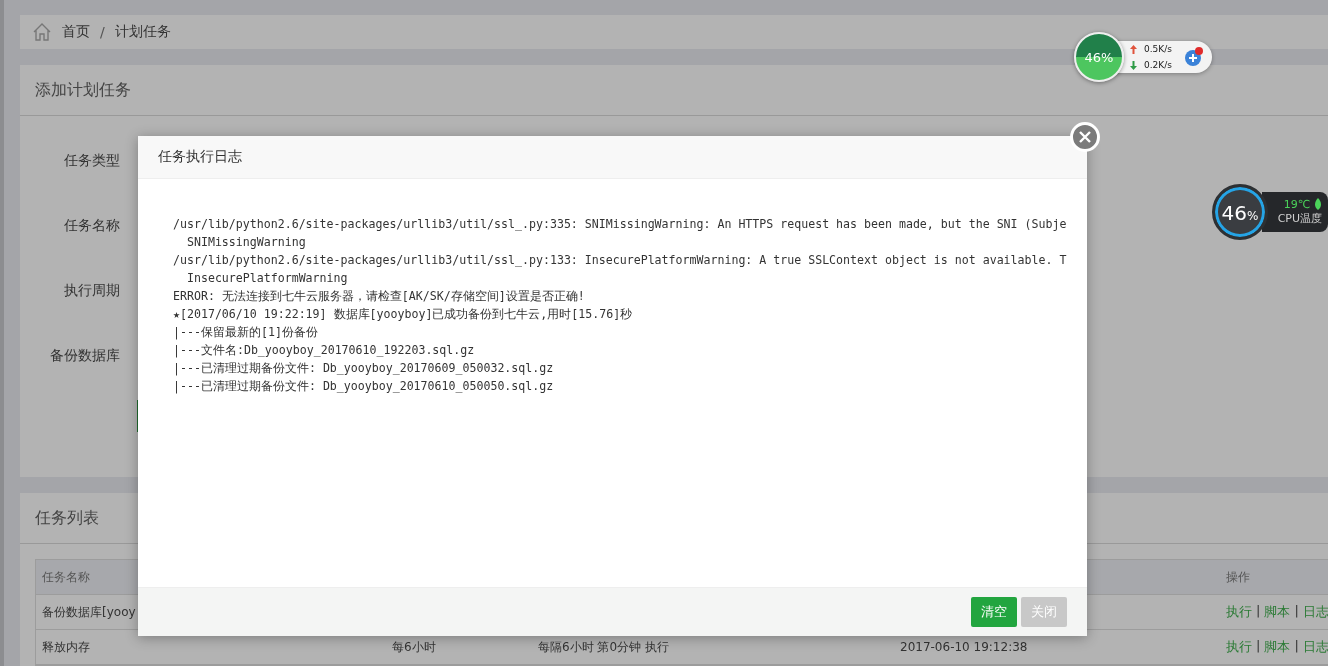 The image size is (1328, 666). Describe the element at coordinates (324, 350) in the screenshot. I see `log-line: |---文件名:Db_yooyboy_20170610_192203.sql.gz` at that location.